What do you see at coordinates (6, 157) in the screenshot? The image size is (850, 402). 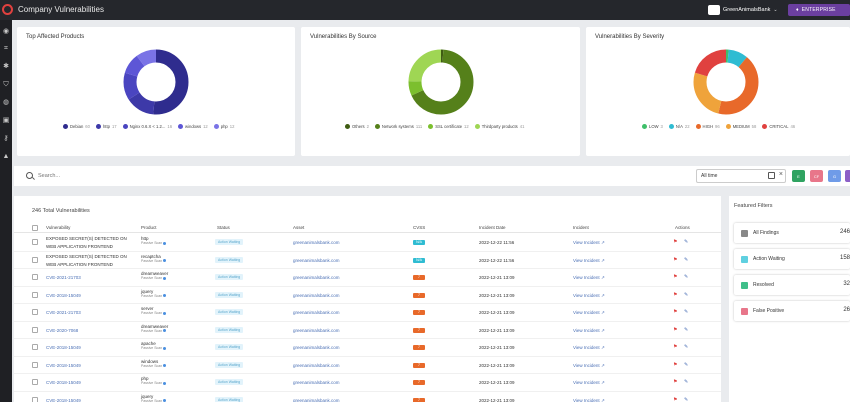 I see `user-icon: ▲` at bounding box center [6, 157].